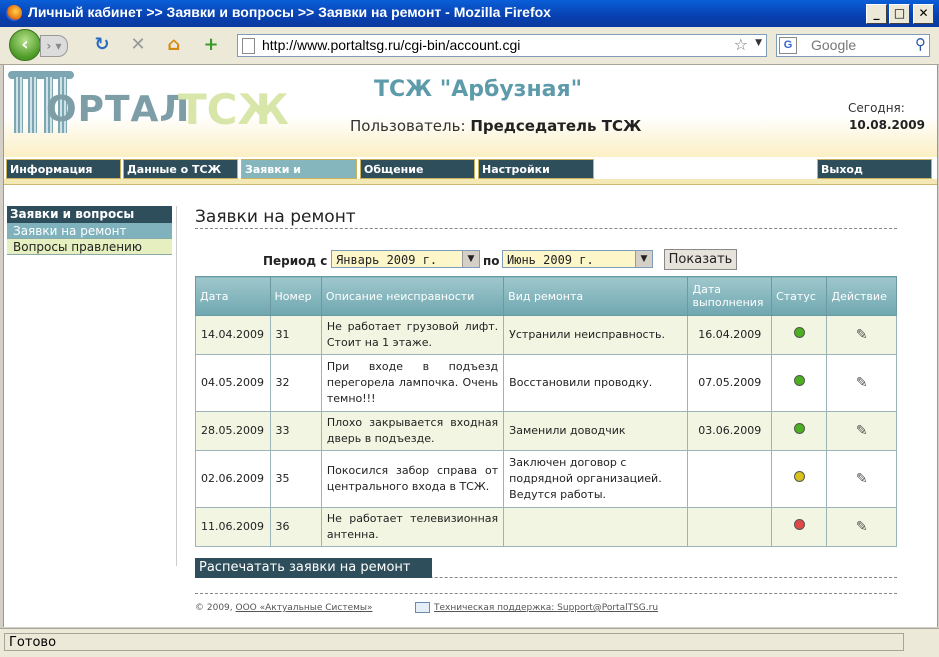 This screenshot has height=657, width=939. I want to click on mail-icon, so click(422, 607).